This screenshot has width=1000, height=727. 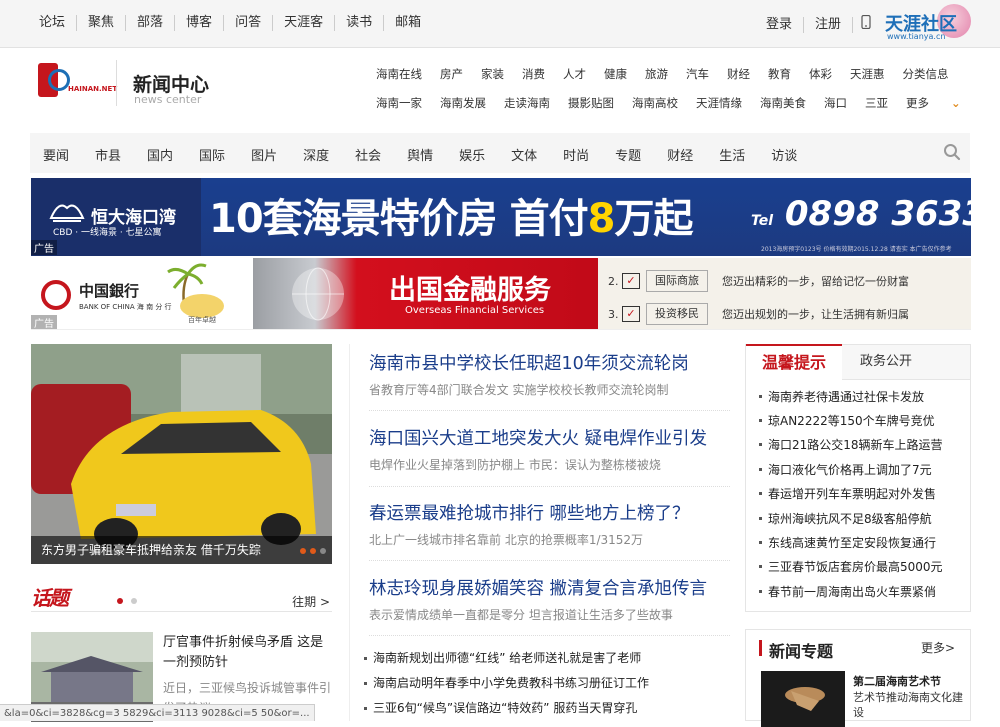 What do you see at coordinates (524, 154) in the screenshot?
I see `nav-item: 文体` at bounding box center [524, 154].